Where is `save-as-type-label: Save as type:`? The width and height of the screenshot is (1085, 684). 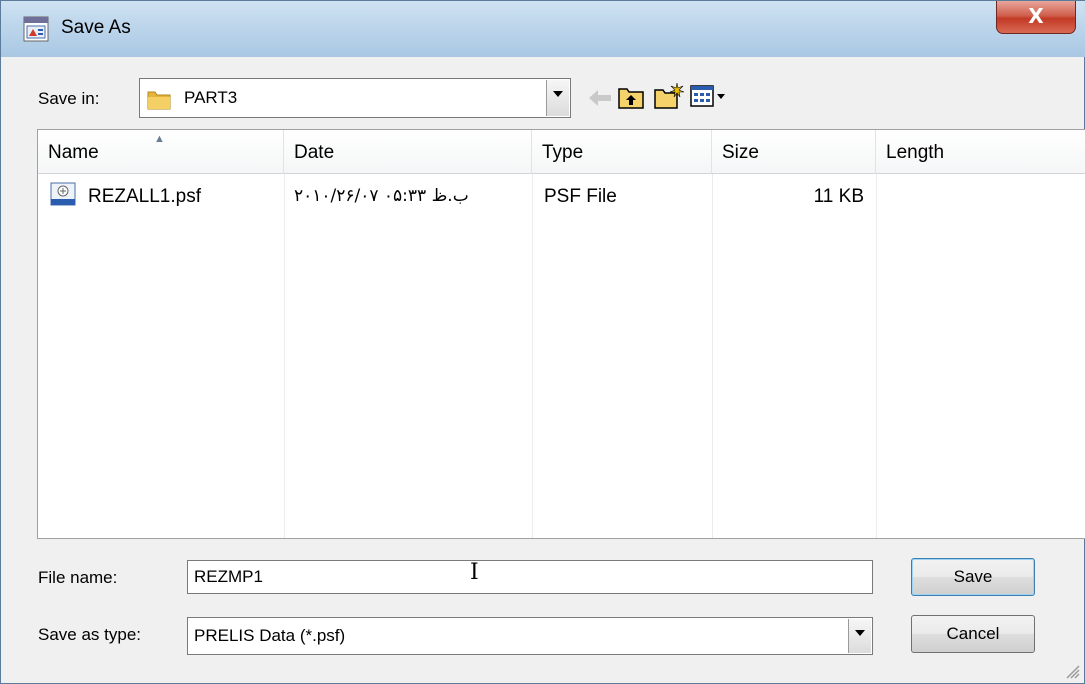
save-as-type-label: Save as type: is located at coordinates (90, 634).